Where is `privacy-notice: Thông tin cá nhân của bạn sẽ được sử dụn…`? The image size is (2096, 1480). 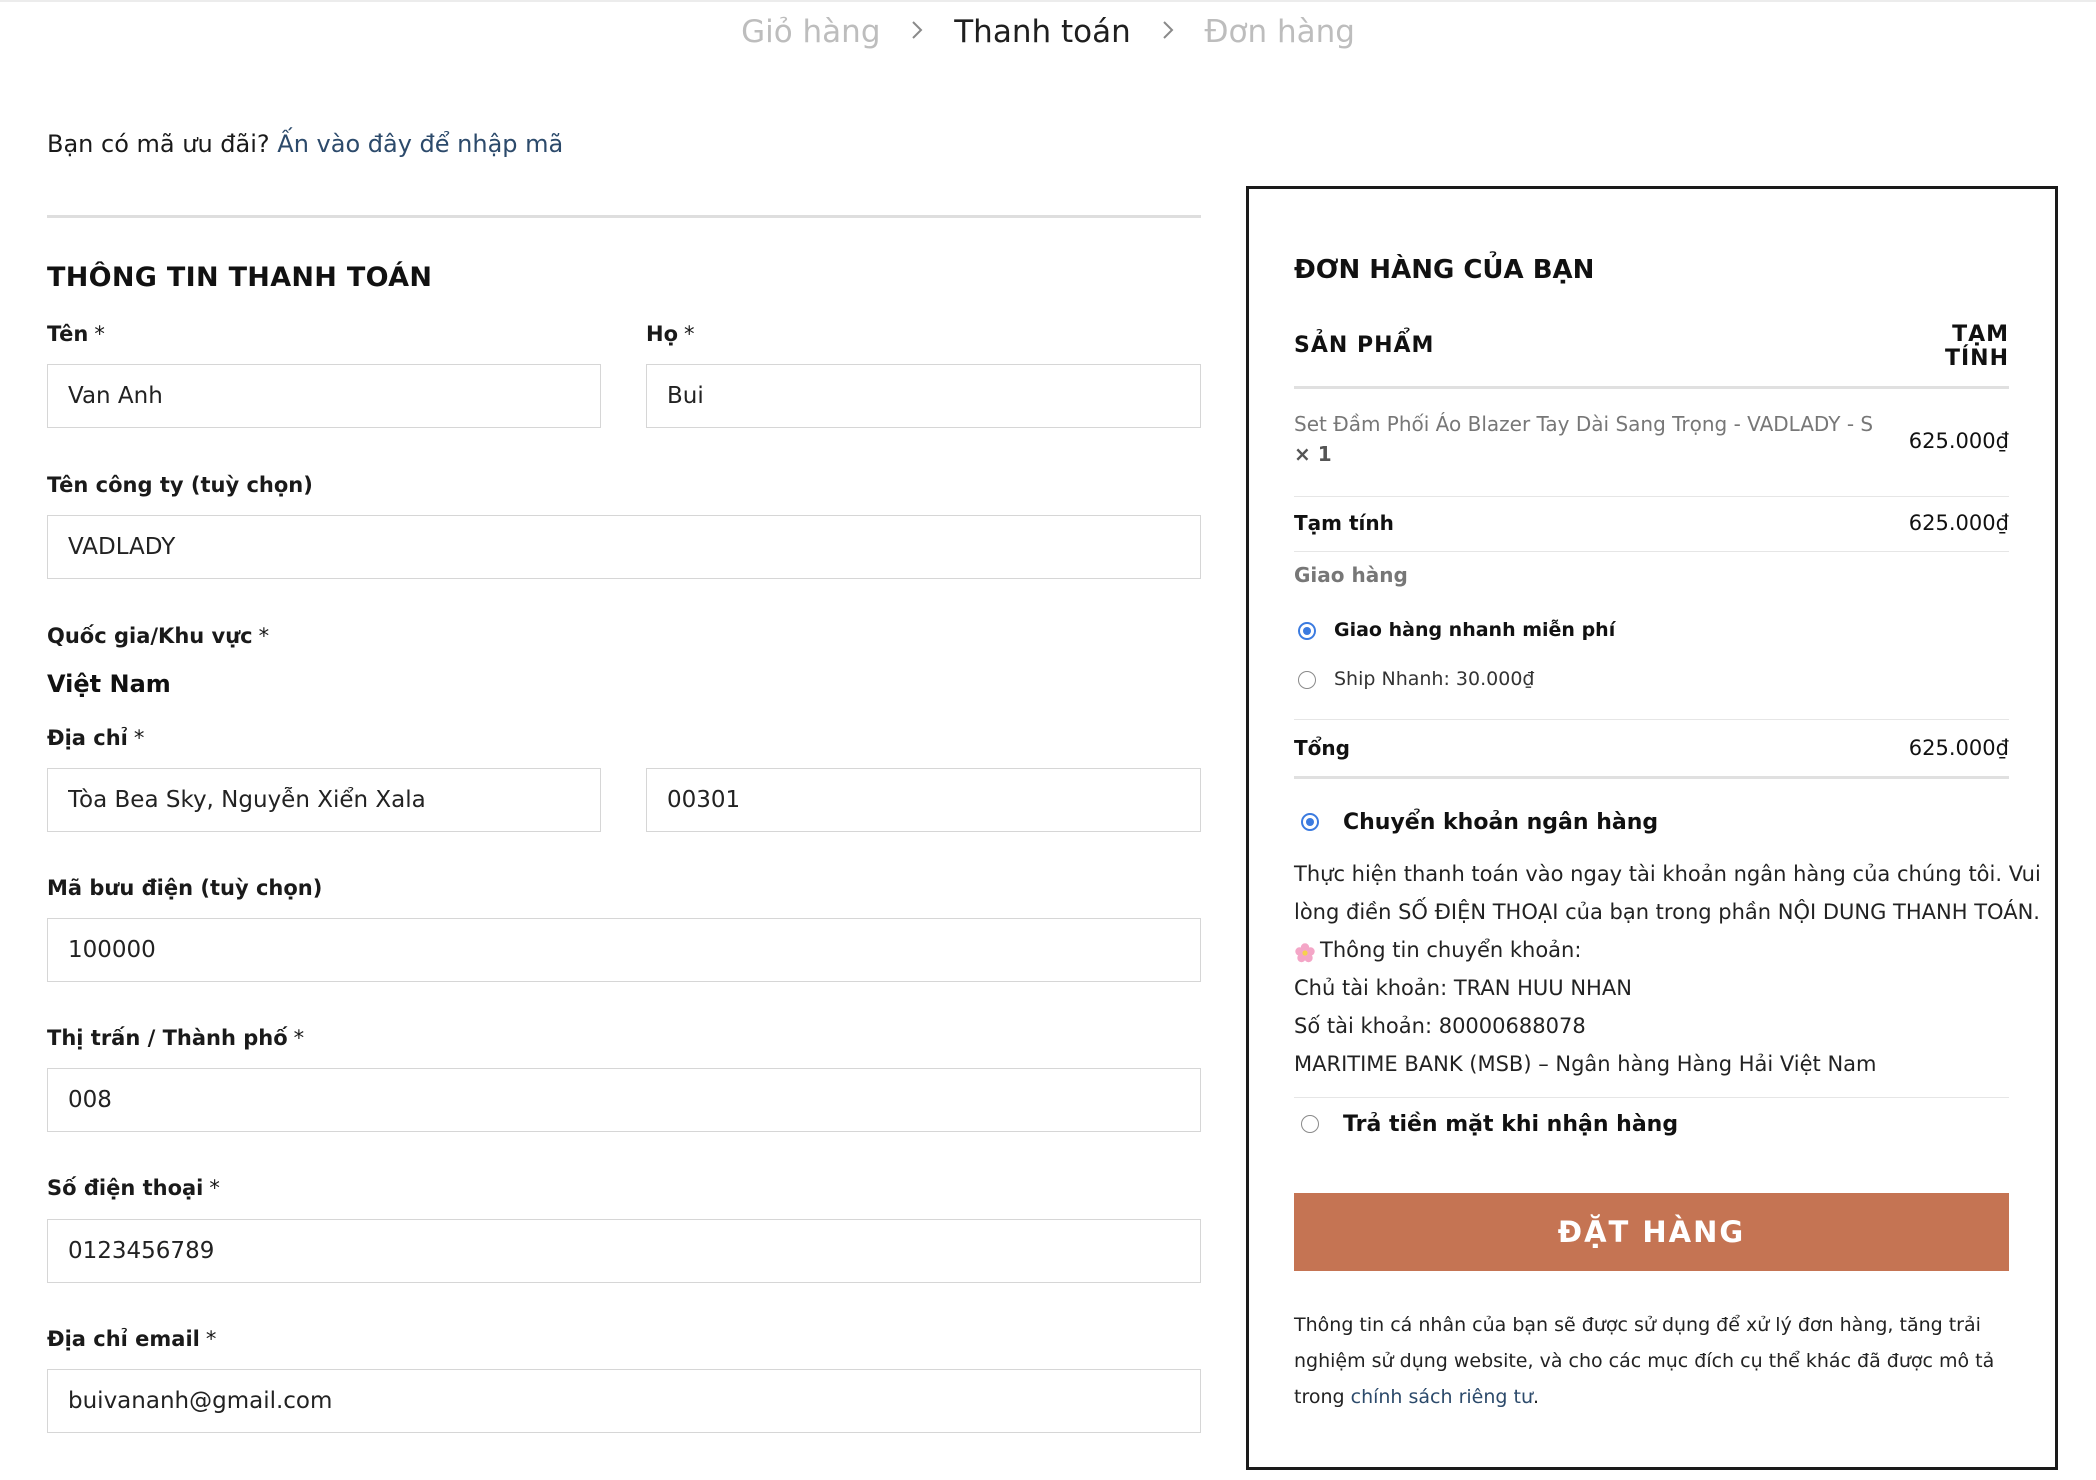 privacy-notice: Thông tin cá nhân của bạn sẽ được sử dụn… is located at coordinates (1644, 1361).